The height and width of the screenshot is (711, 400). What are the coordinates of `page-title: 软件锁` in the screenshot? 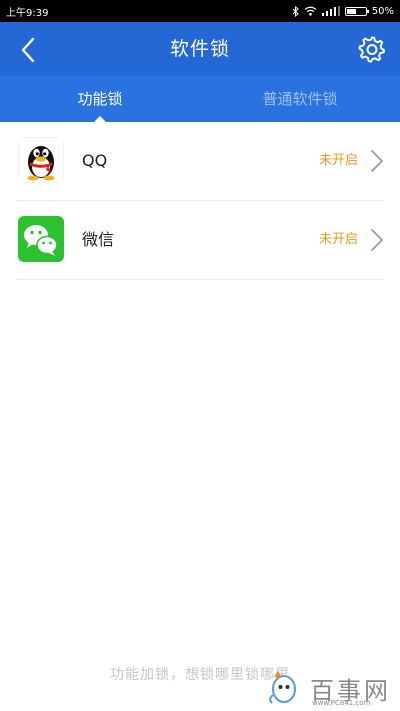 It's located at (199, 49).